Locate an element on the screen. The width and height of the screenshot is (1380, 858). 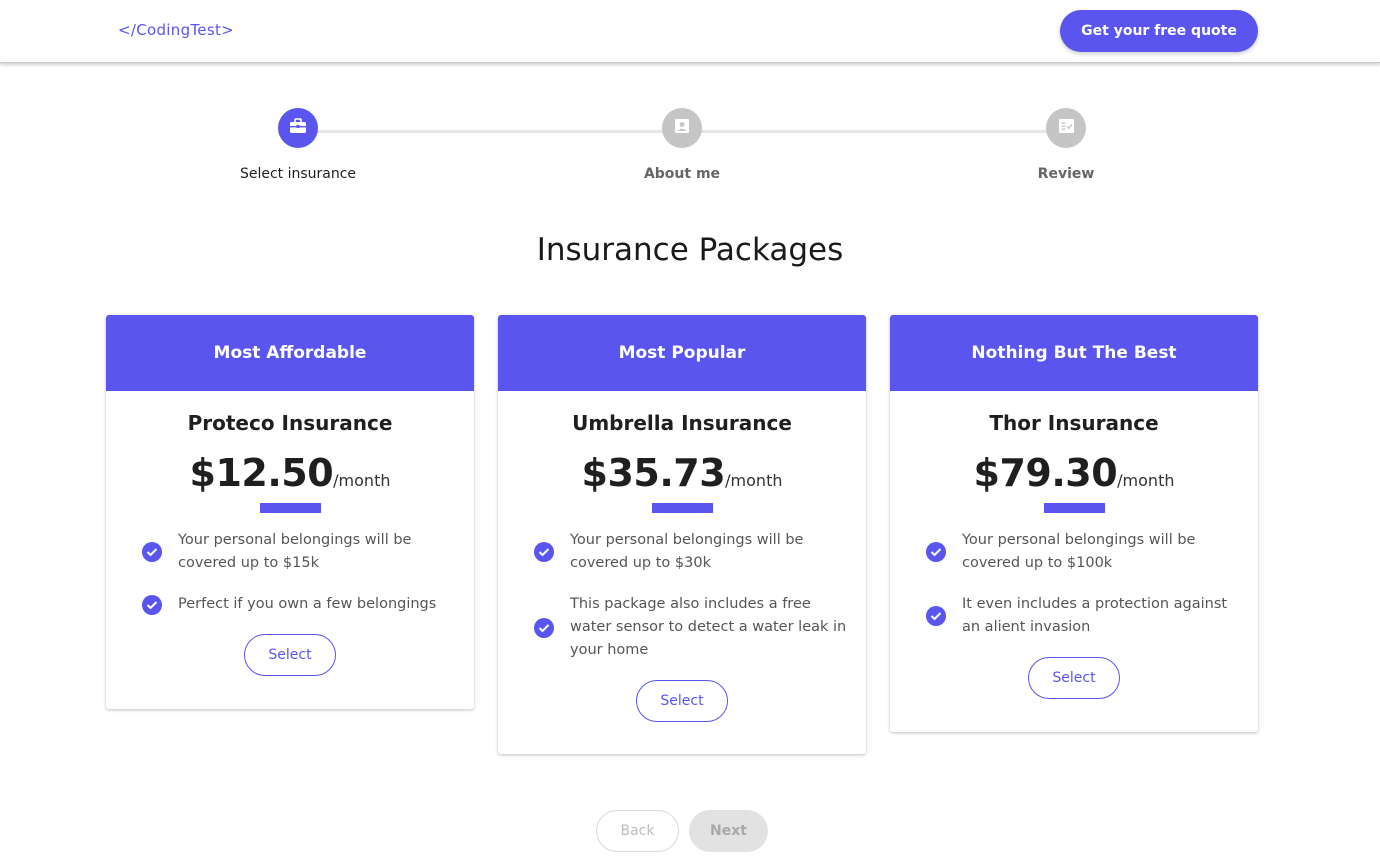
feature-item: Perfect if you own a few belongings is located at coordinates (290, 604).